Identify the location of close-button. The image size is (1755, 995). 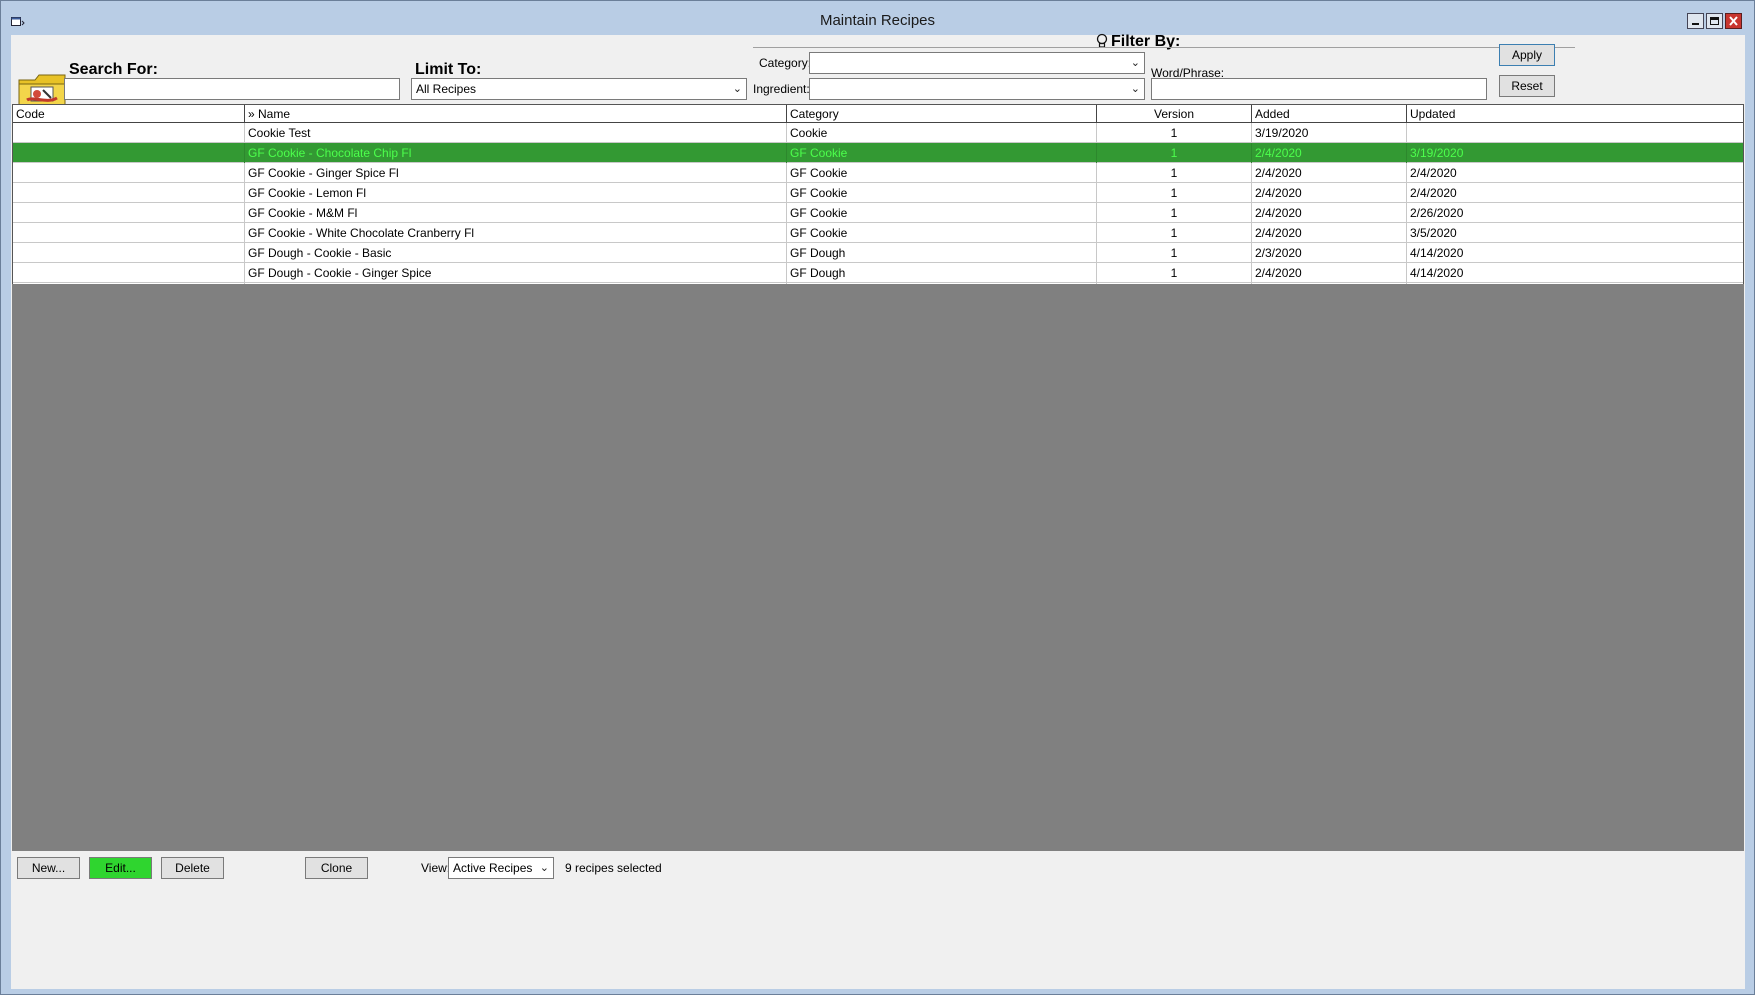
(1733, 21).